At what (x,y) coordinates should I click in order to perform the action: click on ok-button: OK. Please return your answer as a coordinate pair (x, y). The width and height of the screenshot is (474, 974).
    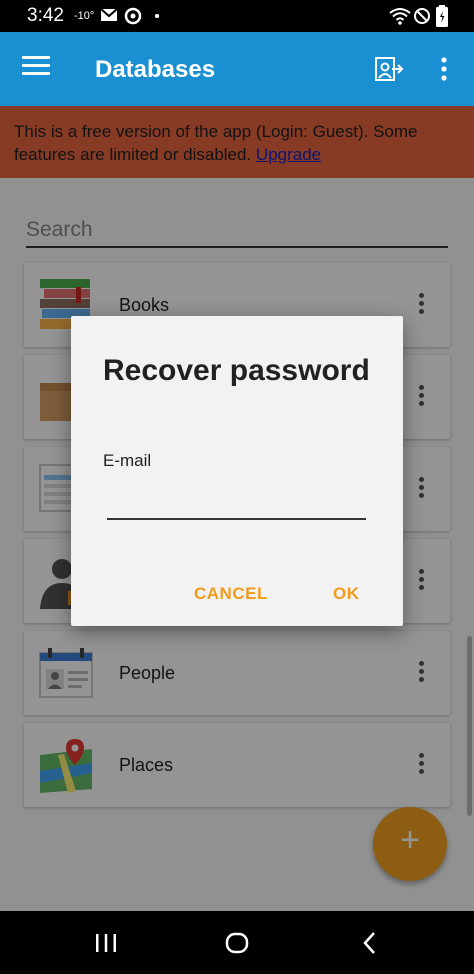
    Looking at the image, I should click on (346, 594).